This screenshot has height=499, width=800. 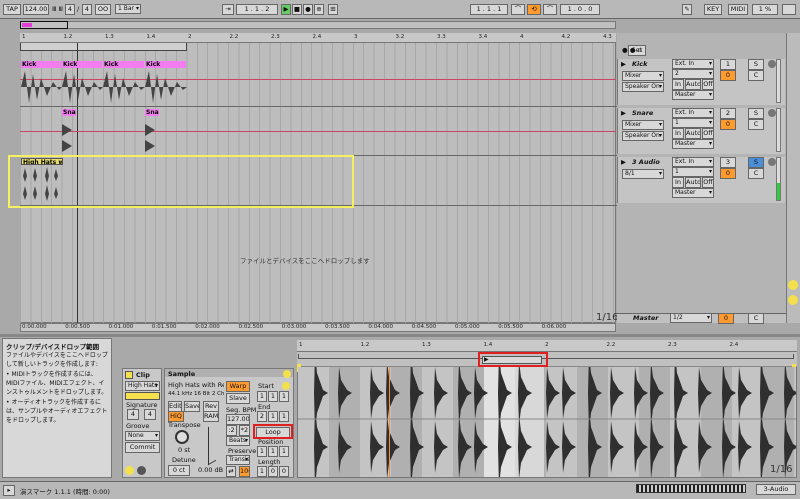 What do you see at coordinates (103, 9) in the screenshot?
I see `metronome-button: OO` at bounding box center [103, 9].